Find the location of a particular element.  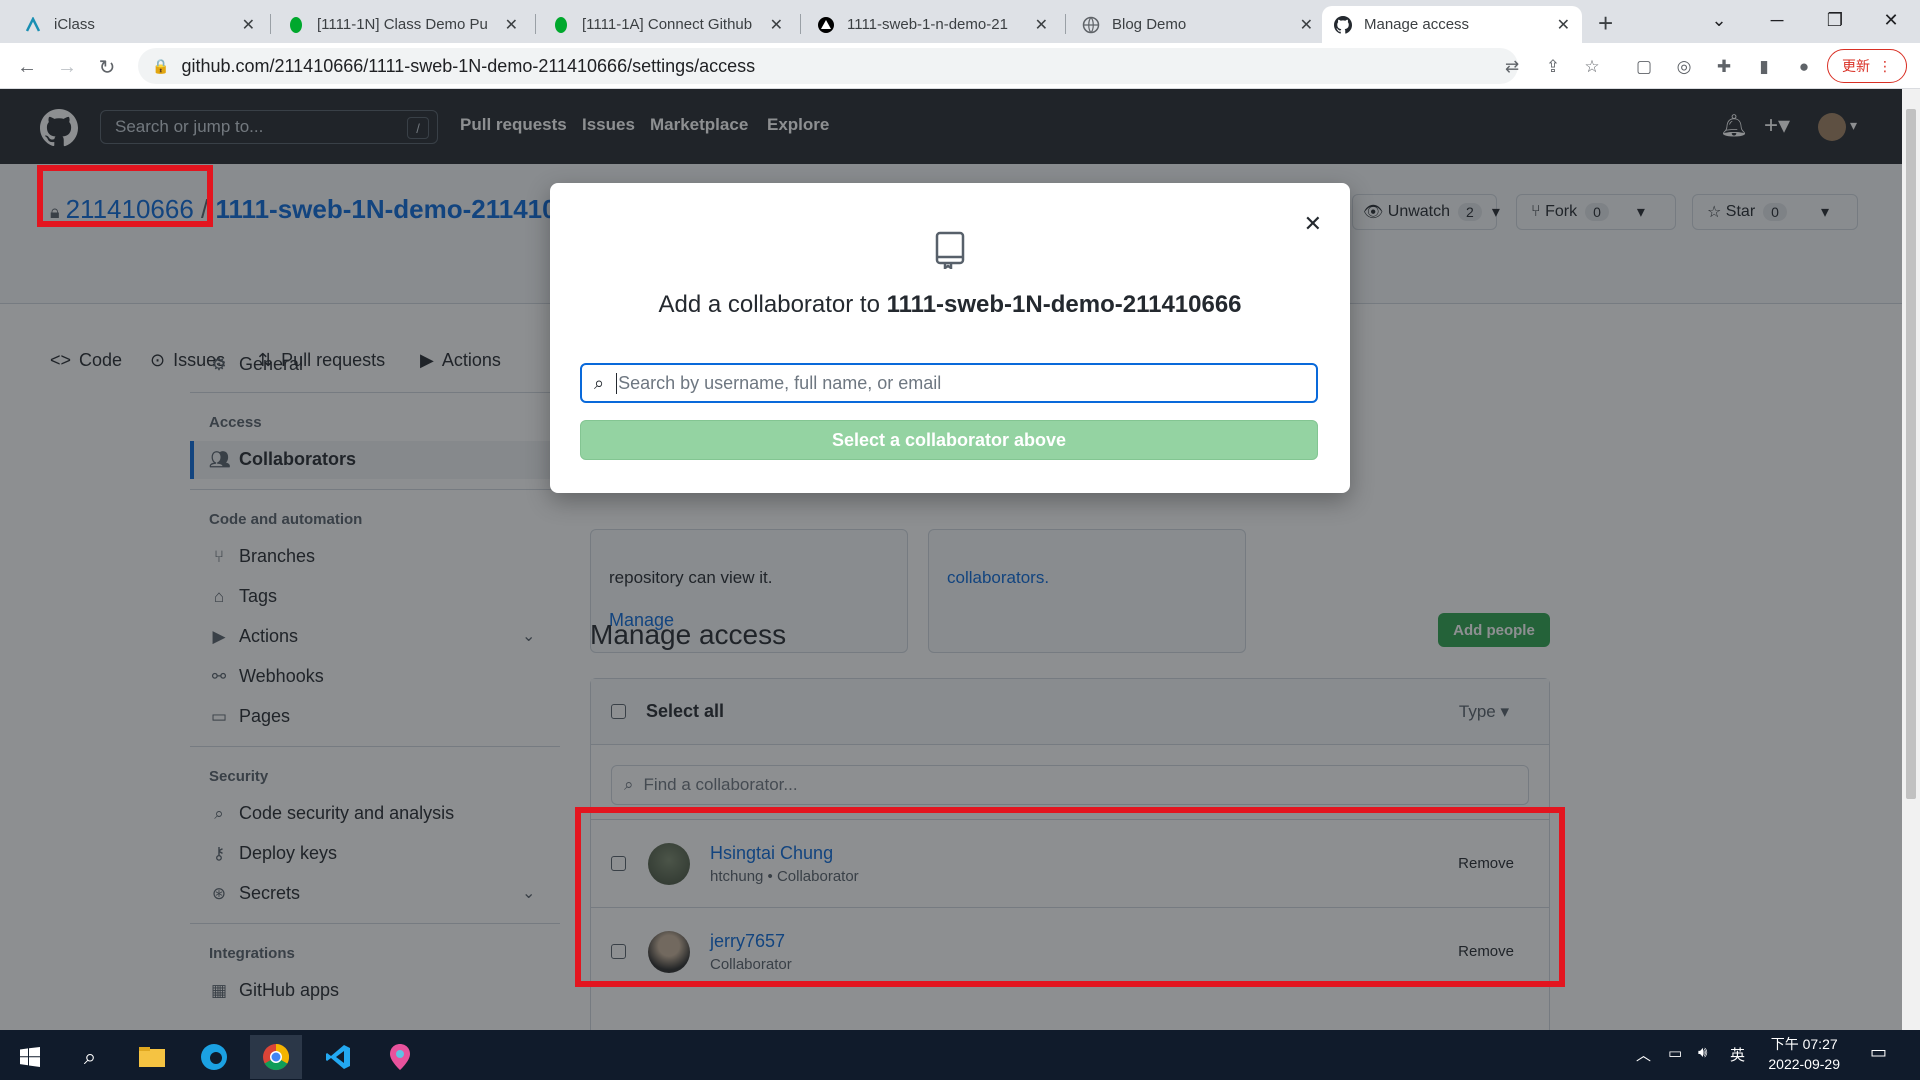

clock-date: 2022-09-29 is located at coordinates (1804, 1064).